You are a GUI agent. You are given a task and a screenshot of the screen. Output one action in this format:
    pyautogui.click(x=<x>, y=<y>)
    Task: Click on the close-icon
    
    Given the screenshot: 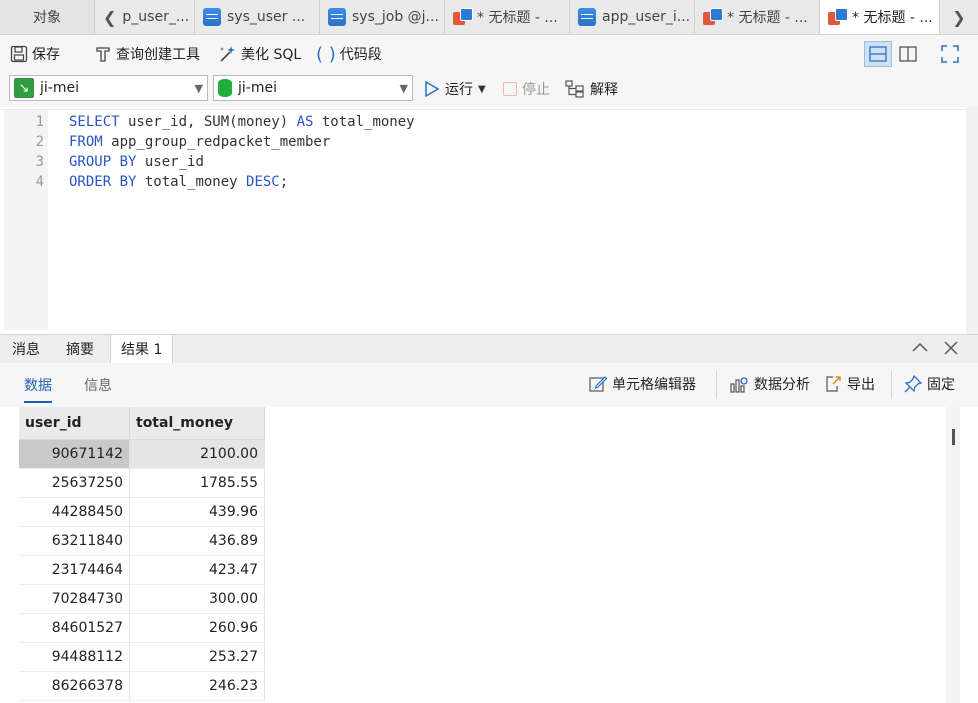 What is the action you would take?
    pyautogui.click(x=951, y=348)
    